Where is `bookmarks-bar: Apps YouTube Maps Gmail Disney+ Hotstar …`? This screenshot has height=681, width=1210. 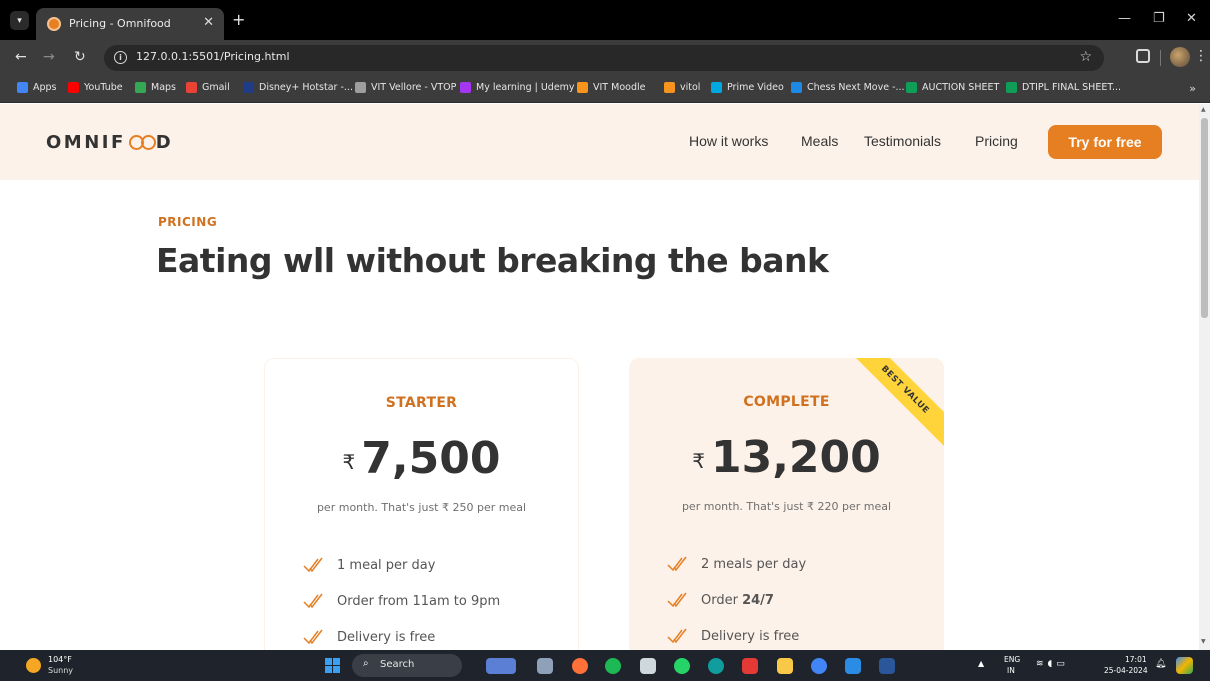 bookmarks-bar: Apps YouTube Maps Gmail Disney+ Hotstar … is located at coordinates (605, 89).